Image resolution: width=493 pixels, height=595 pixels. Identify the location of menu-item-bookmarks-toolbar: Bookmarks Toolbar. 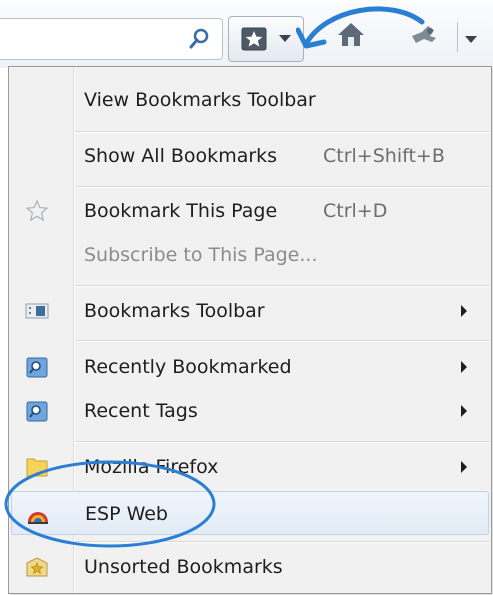
(250, 311).